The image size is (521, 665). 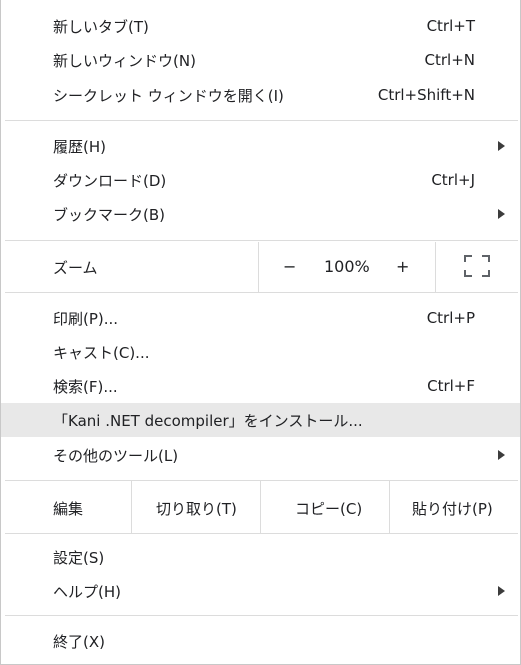 I want to click on menu-item-settings: 設定(S), so click(x=260, y=557).